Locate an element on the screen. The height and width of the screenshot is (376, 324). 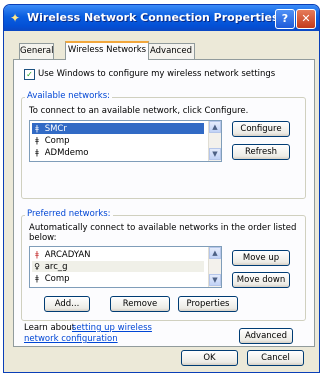
tab-wireless-networks: Wireless Networks is located at coordinates (107, 50).